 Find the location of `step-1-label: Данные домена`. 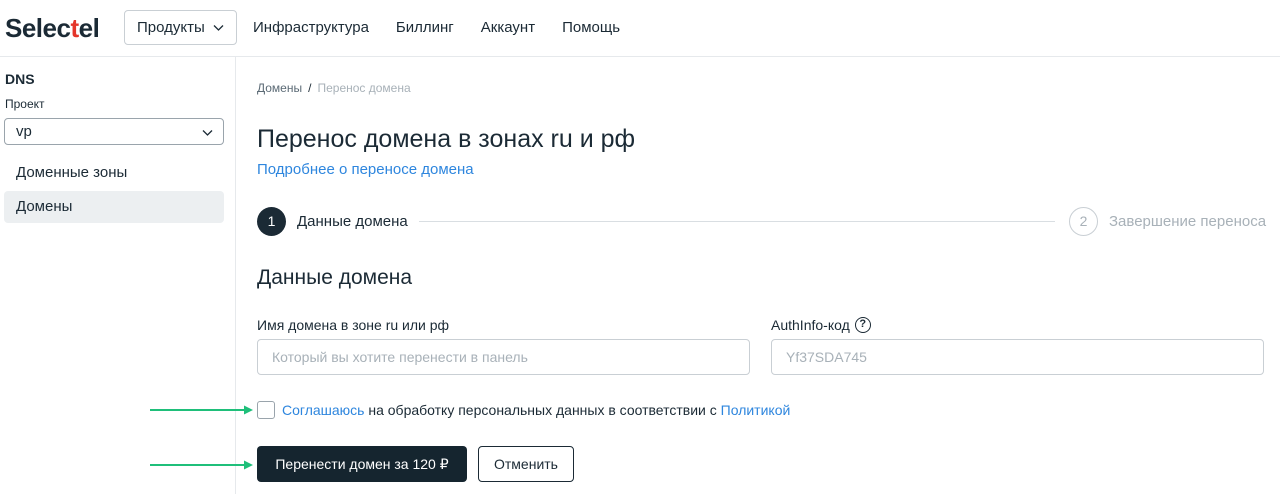

step-1-label: Данные домена is located at coordinates (352, 221).